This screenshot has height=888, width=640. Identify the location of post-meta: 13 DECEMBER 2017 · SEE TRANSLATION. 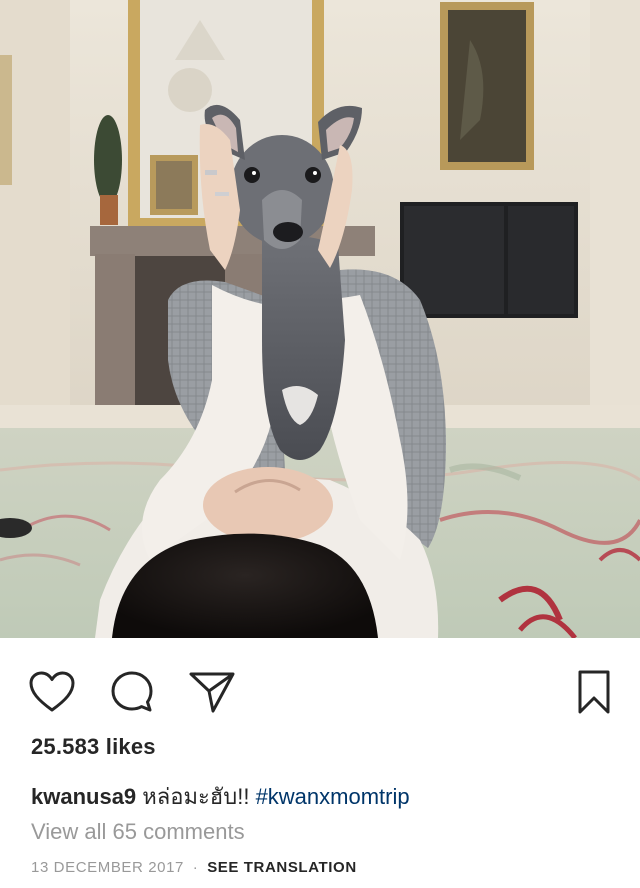
(194, 867).